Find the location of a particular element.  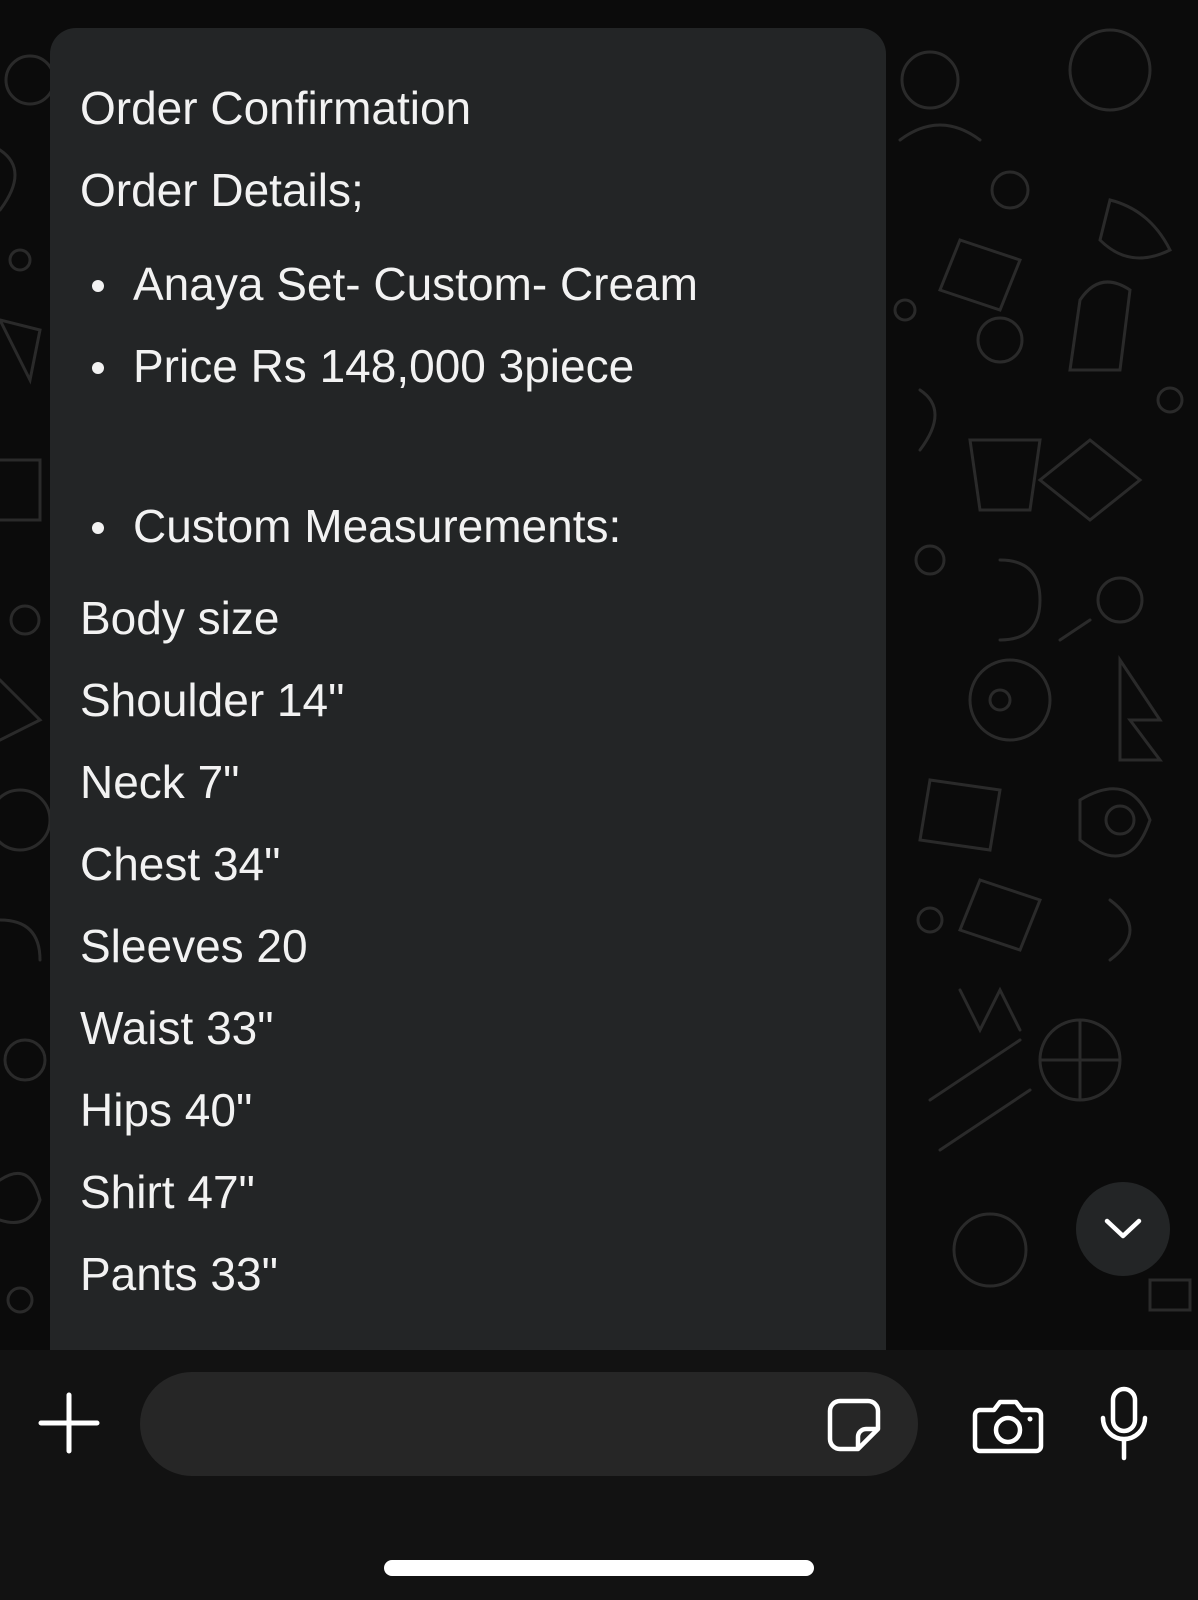

sticker-button is located at coordinates (854, 1425).